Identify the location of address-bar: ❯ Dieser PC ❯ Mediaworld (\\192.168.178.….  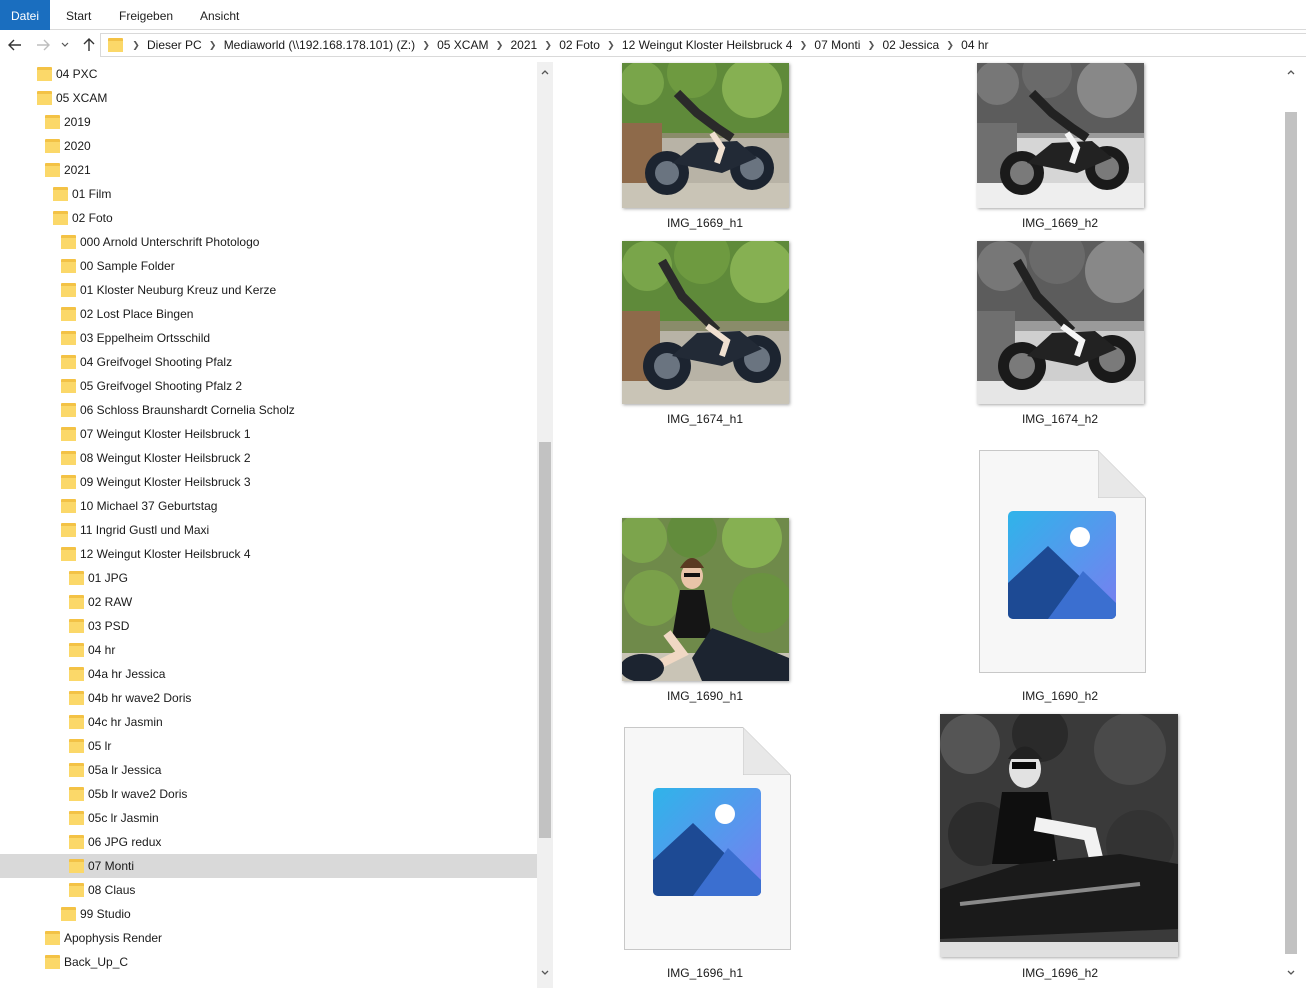
(703, 45).